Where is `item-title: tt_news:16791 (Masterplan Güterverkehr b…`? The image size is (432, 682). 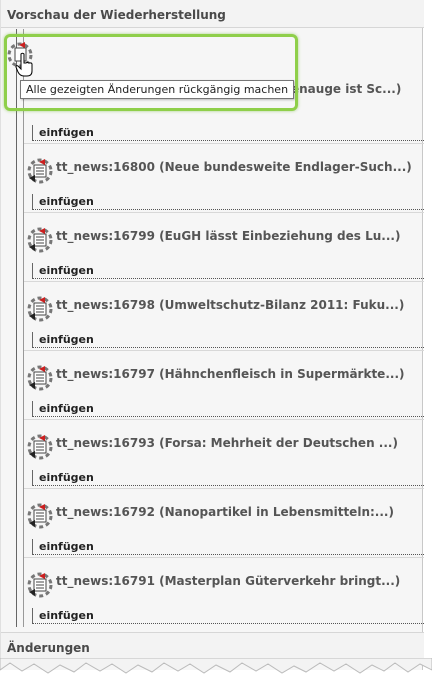 item-title: tt_news:16791 (Masterplan Güterverkehr b… is located at coordinates (228, 581).